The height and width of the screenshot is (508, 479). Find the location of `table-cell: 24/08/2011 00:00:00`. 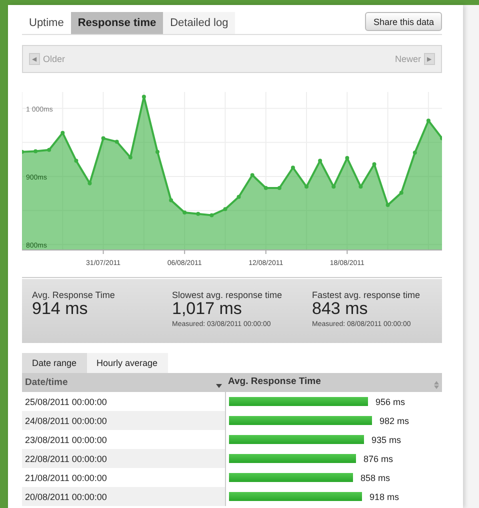

table-cell: 24/08/2011 00:00:00 is located at coordinates (123, 420).